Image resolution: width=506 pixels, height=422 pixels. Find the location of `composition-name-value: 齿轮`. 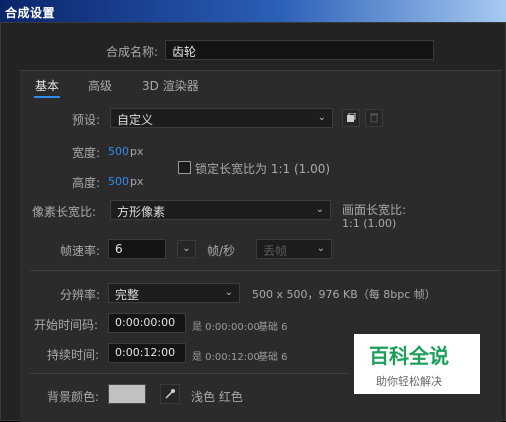

composition-name-value: 齿轮 is located at coordinates (184, 52).